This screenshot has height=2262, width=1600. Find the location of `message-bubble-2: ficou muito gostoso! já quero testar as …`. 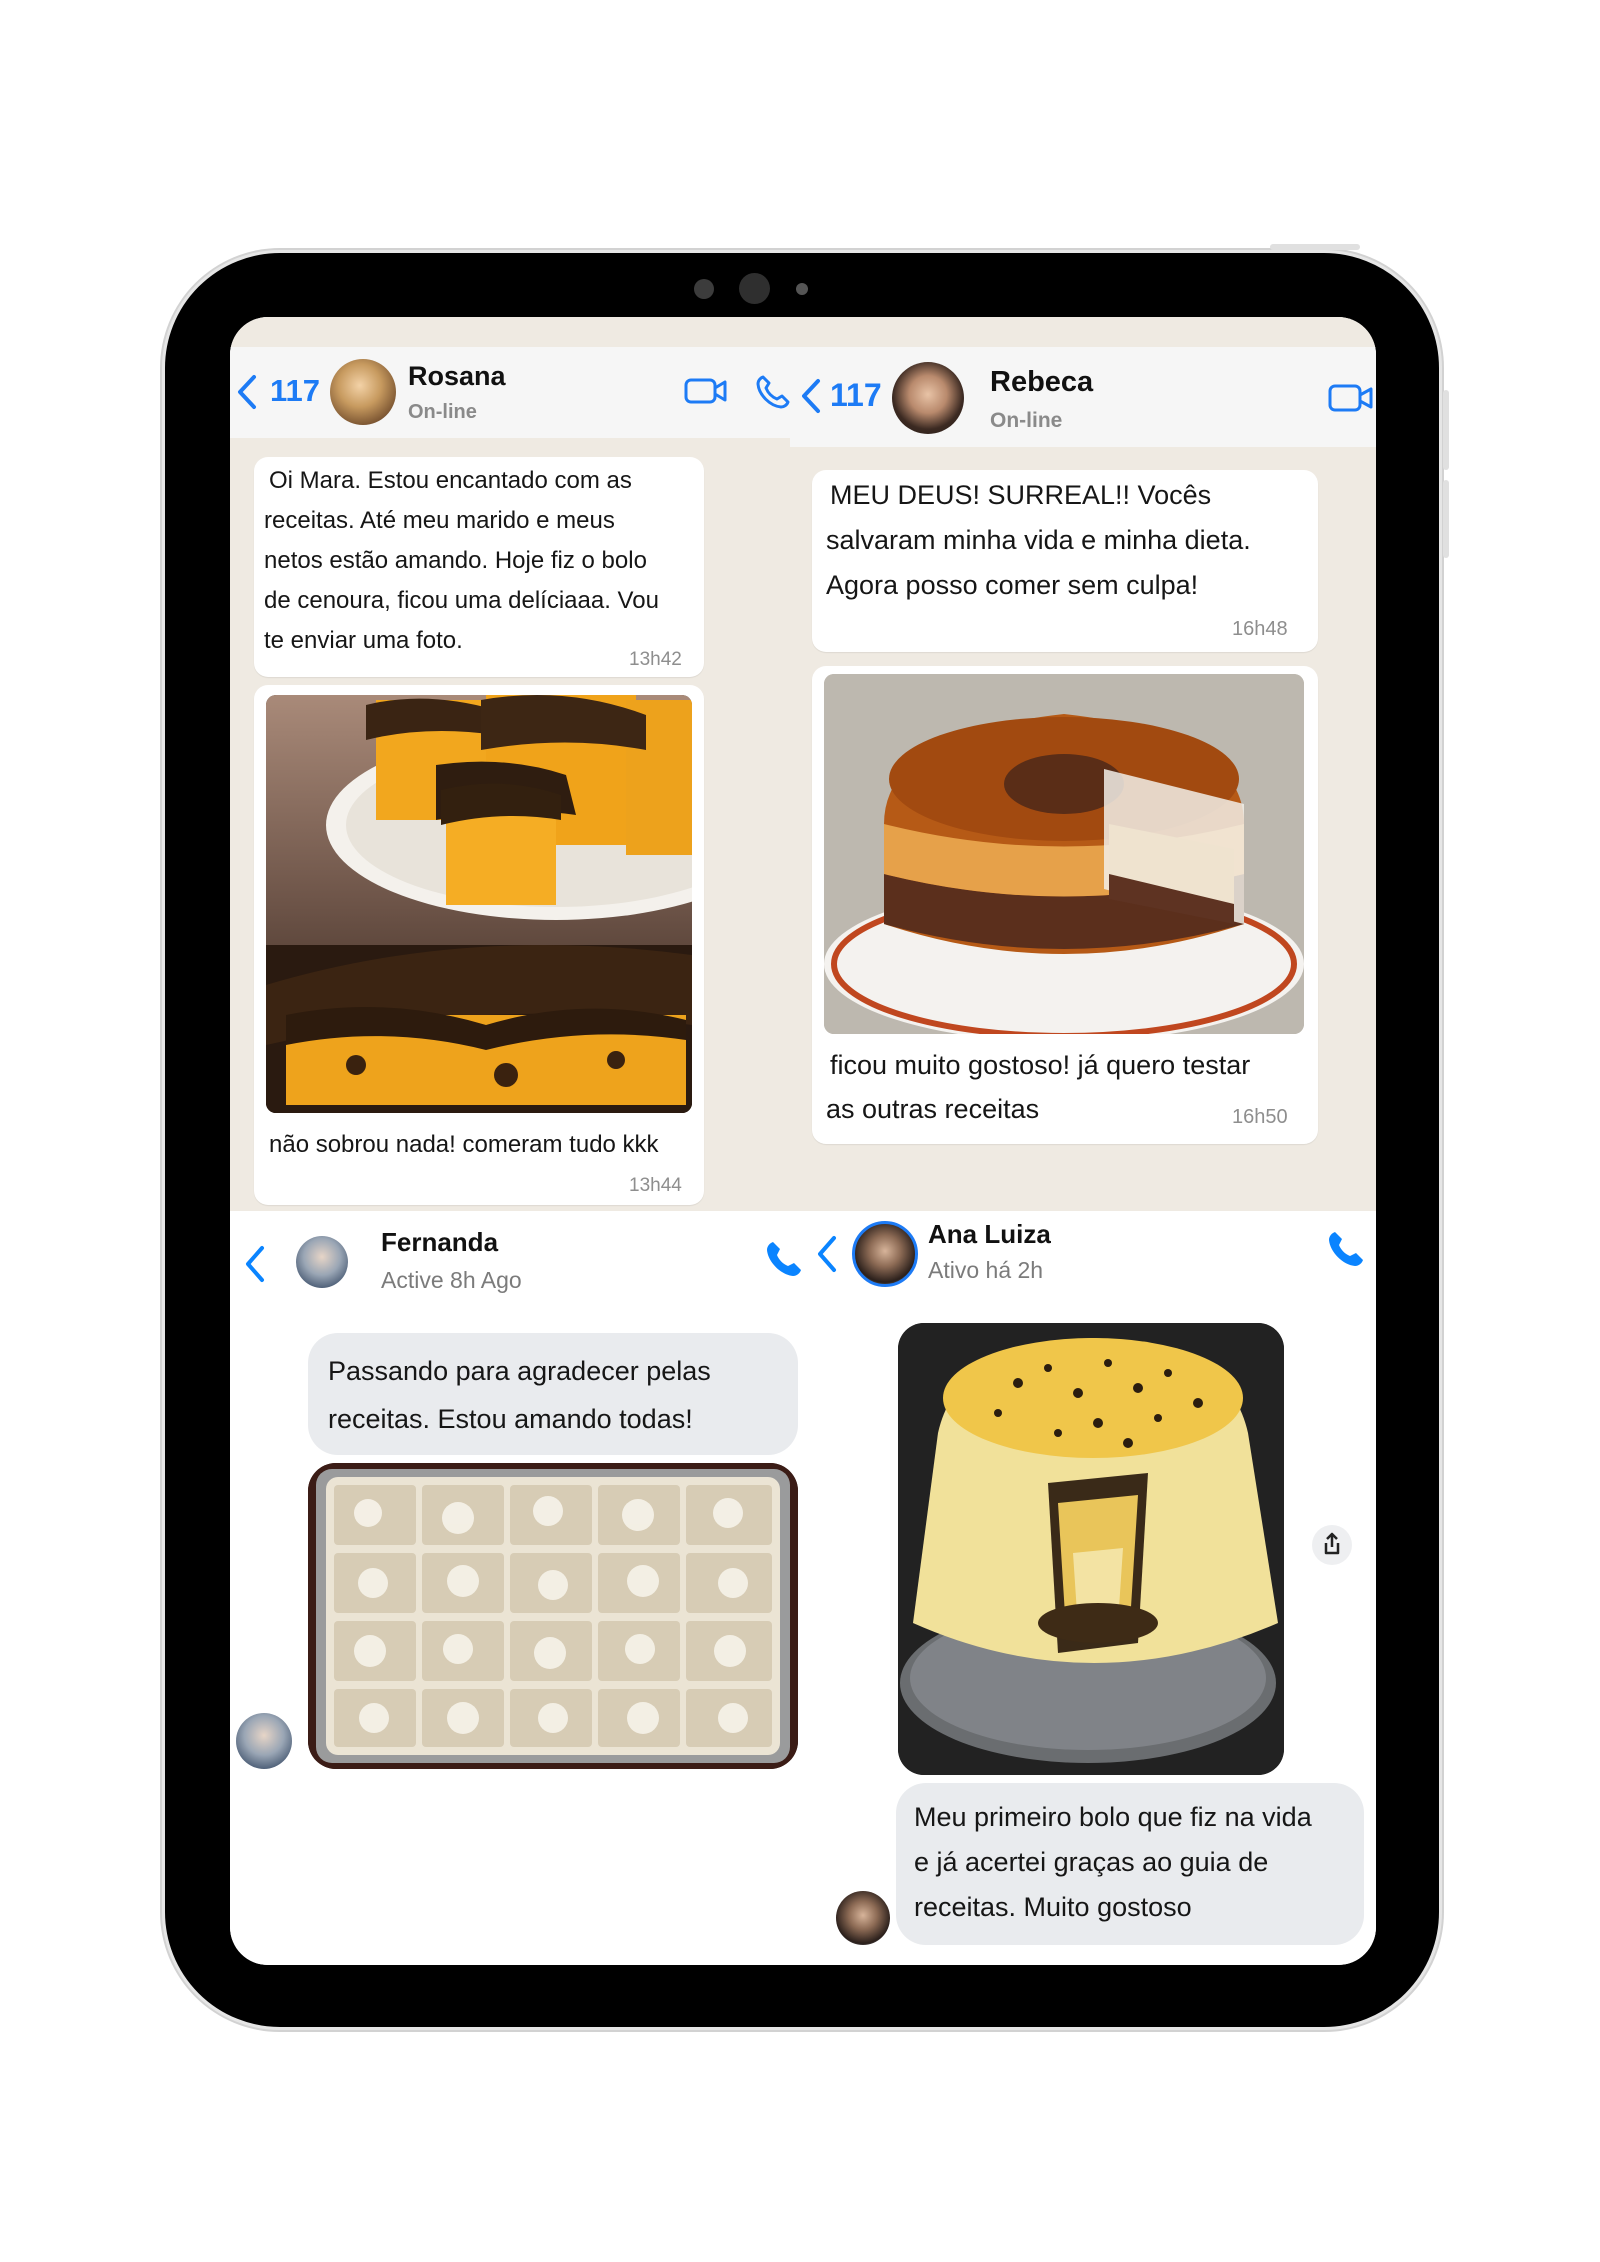

message-bubble-2: ficou muito gostoso! já quero testar as … is located at coordinates (1065, 905).